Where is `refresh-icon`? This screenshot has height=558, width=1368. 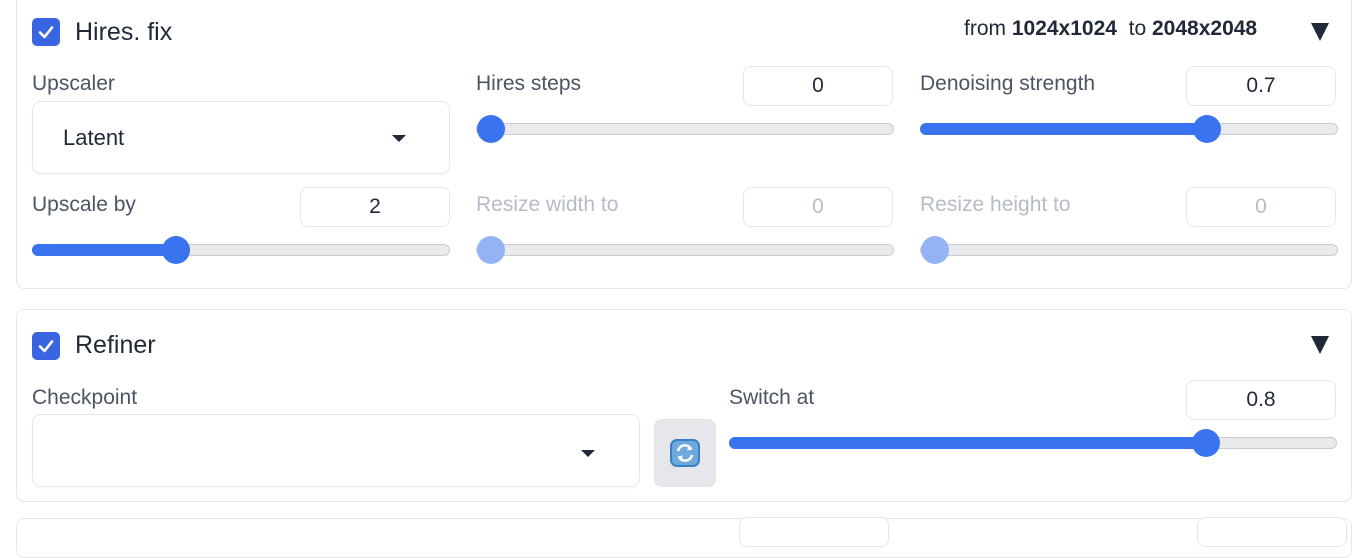 refresh-icon is located at coordinates (685, 453).